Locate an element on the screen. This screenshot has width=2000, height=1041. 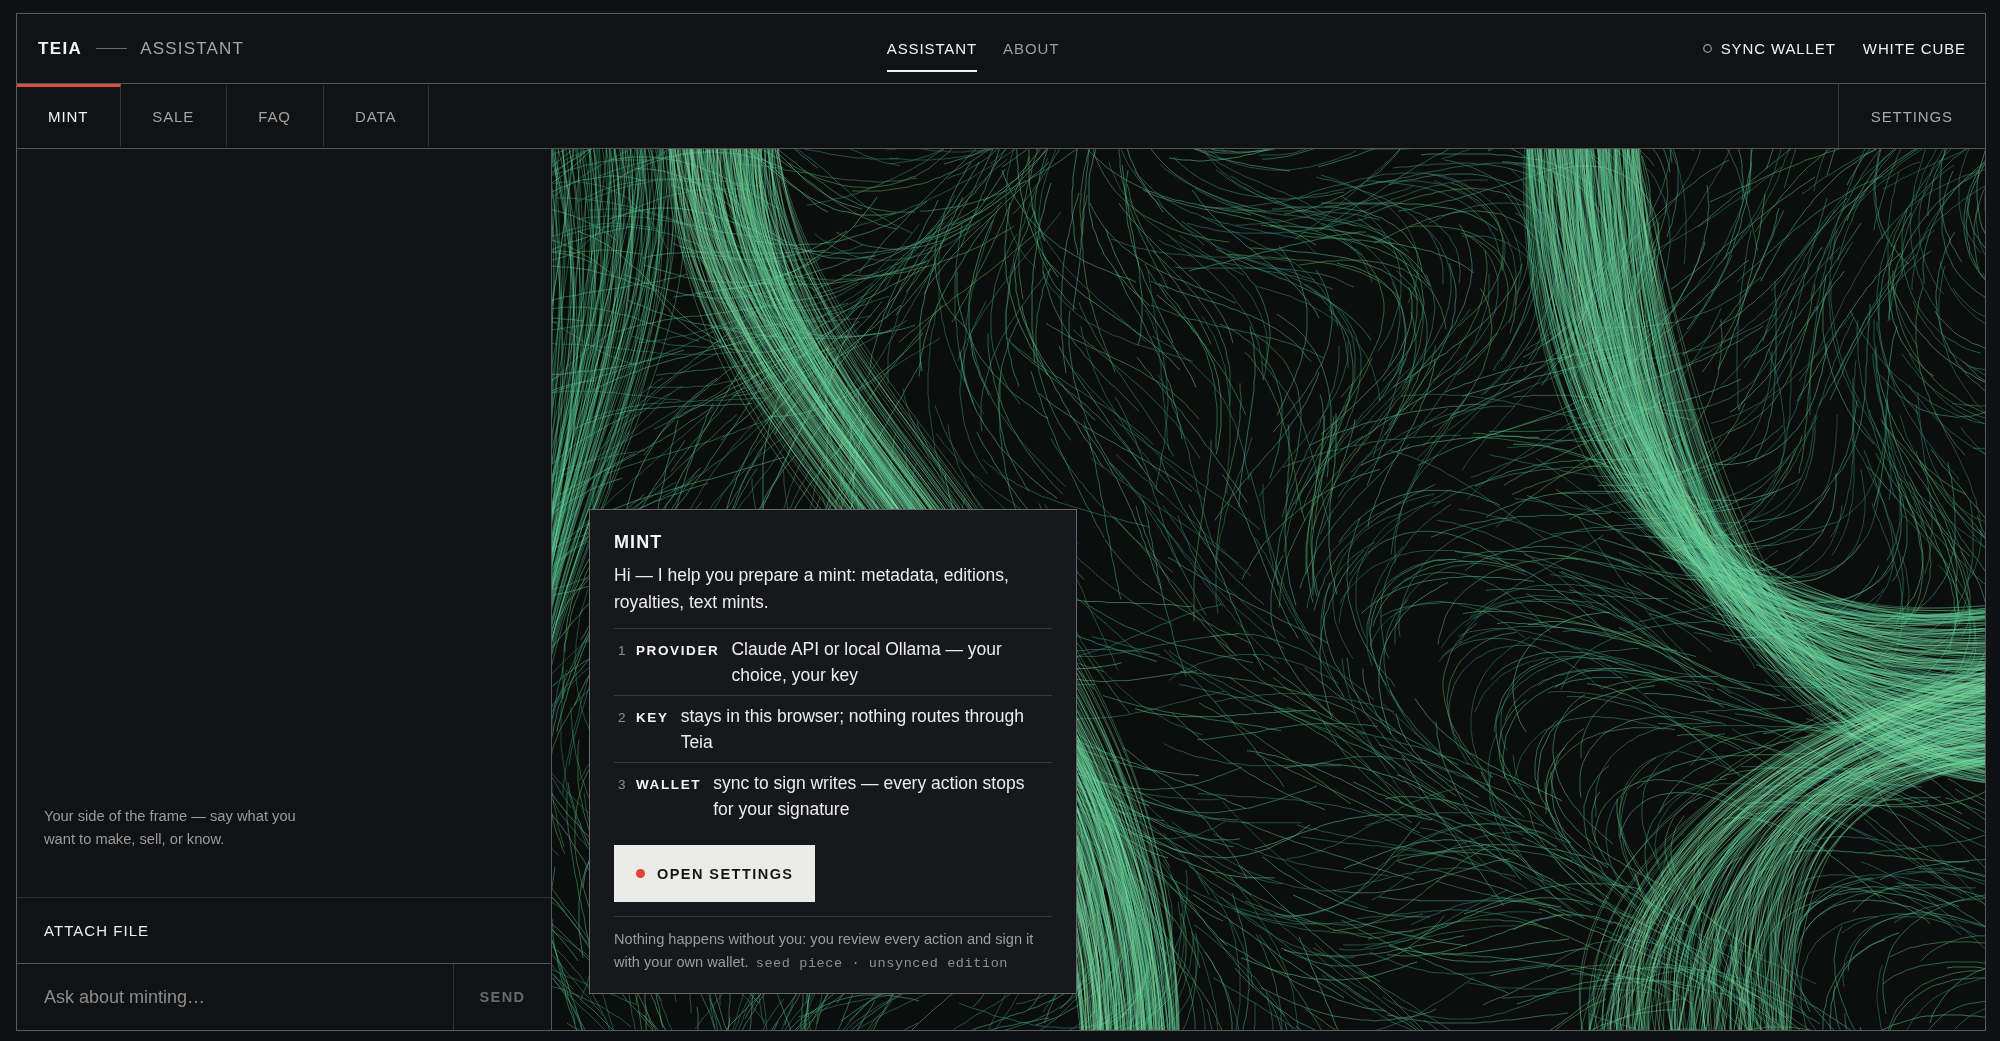
step-label: WALLET is located at coordinates (669, 784).